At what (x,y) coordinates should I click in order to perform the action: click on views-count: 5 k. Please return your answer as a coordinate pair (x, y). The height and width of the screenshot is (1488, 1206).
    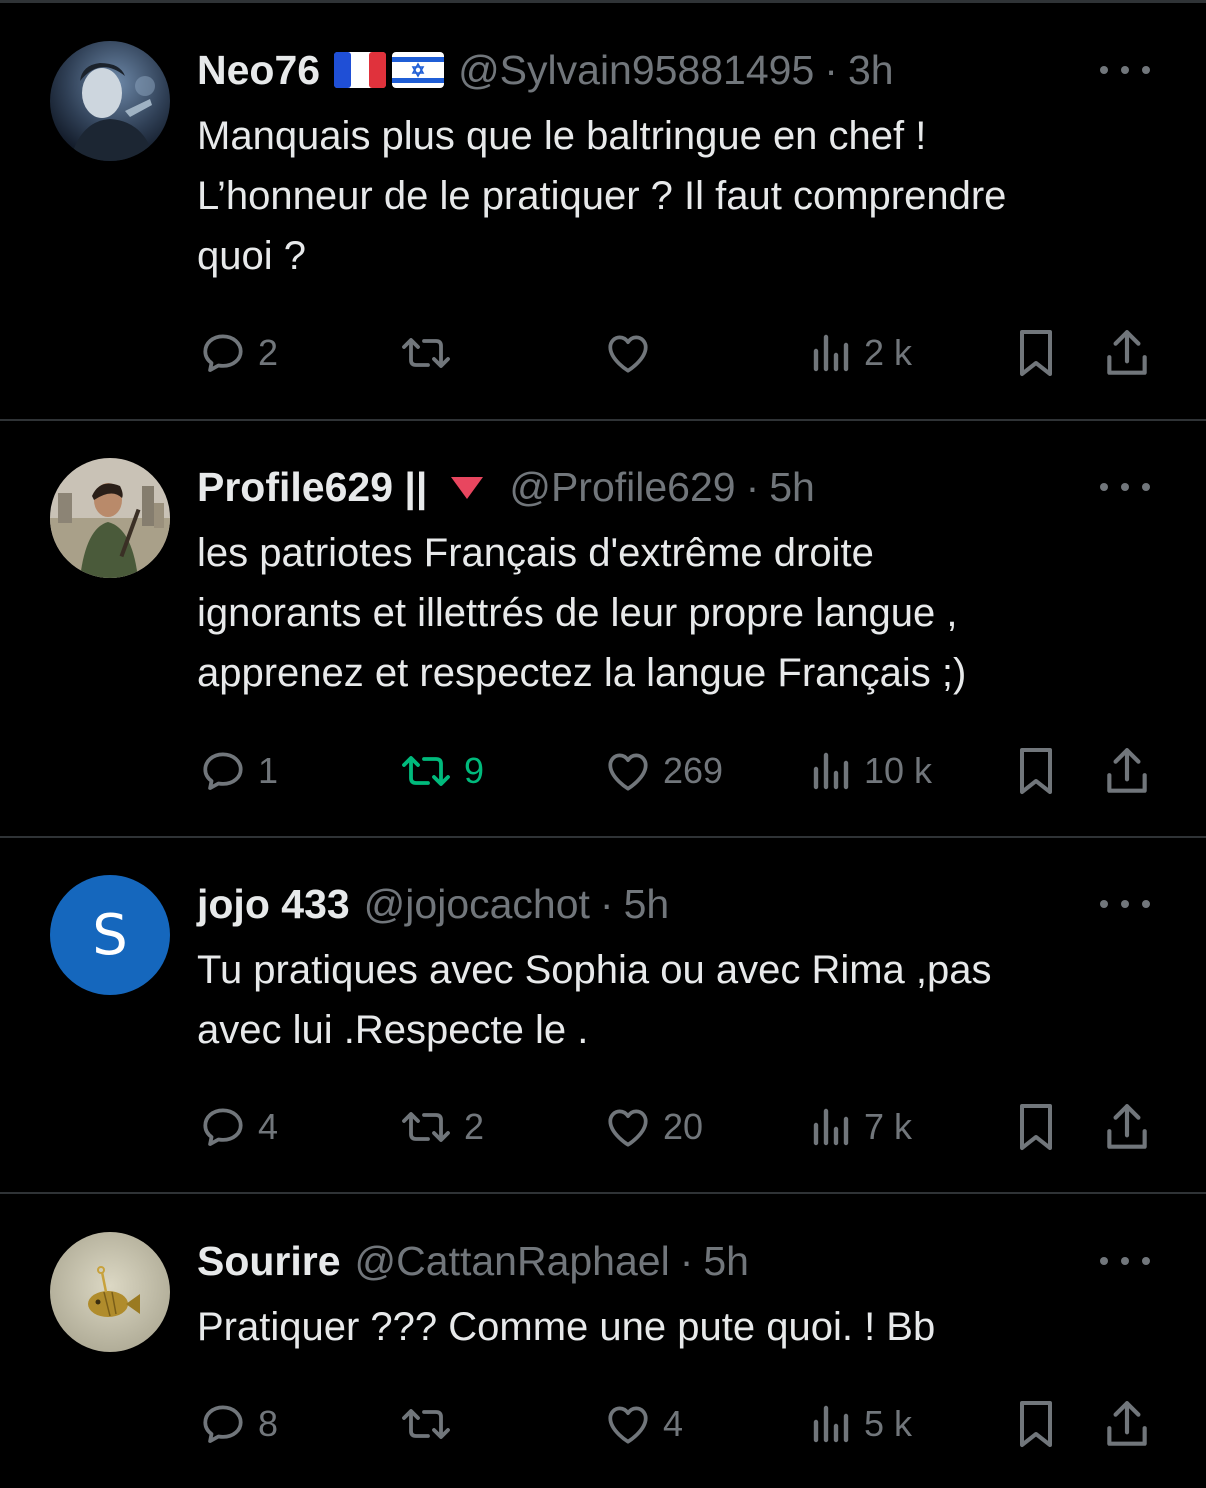
    Looking at the image, I should click on (888, 1423).